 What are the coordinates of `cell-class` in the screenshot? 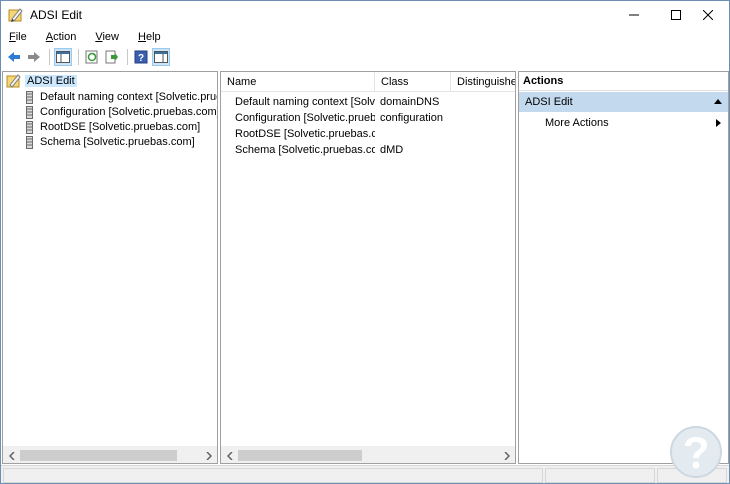 It's located at (416, 134).